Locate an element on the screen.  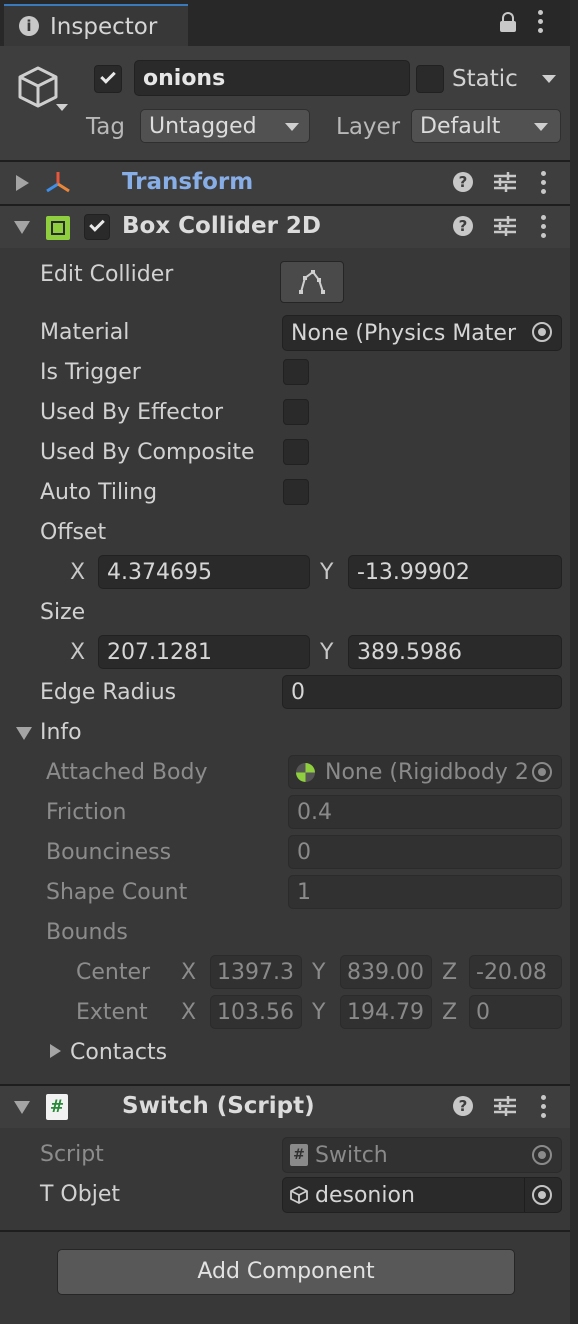
edge-radius-field: 0 is located at coordinates (422, 692).